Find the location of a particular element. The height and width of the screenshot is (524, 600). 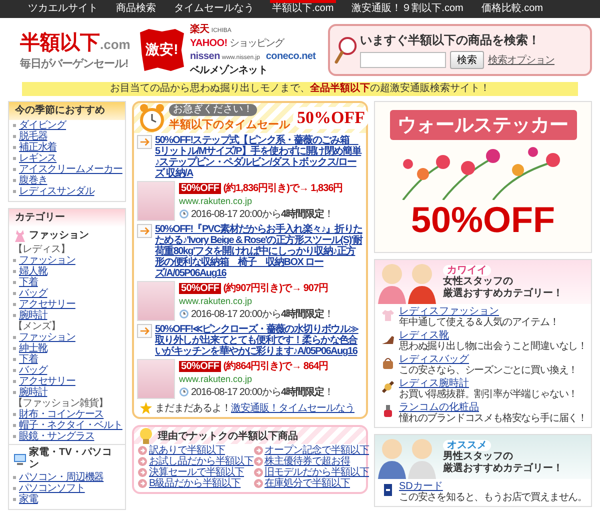

sidebar-link: アイスクリームメーカー is located at coordinates (70, 169).